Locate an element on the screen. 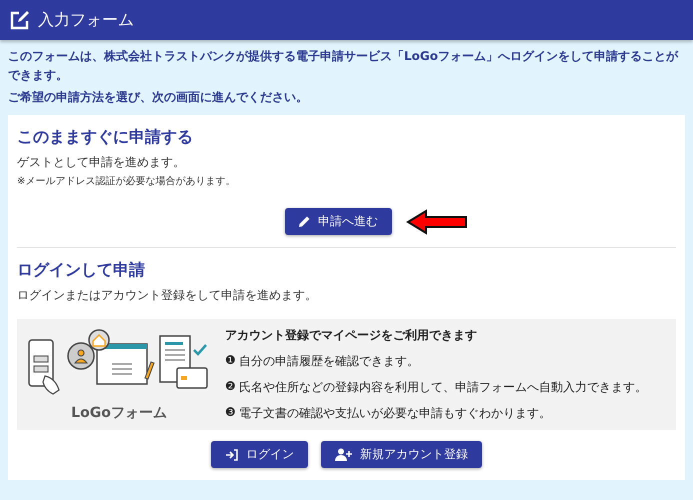  section-title: このまますぐに申請する is located at coordinates (105, 137).